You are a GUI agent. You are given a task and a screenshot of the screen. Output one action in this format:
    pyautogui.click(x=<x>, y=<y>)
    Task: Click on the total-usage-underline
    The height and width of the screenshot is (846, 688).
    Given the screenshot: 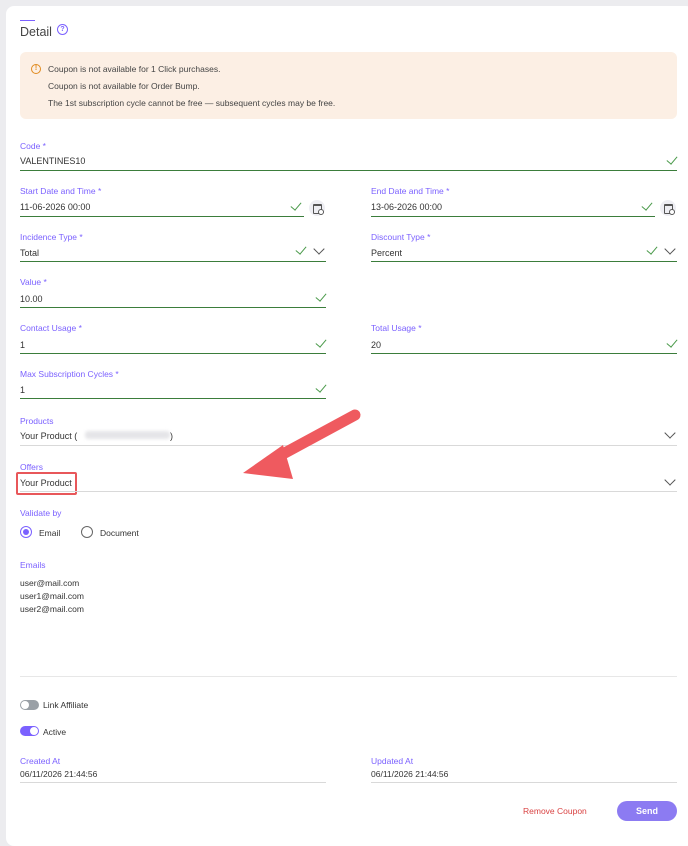 What is the action you would take?
    pyautogui.click(x=524, y=353)
    